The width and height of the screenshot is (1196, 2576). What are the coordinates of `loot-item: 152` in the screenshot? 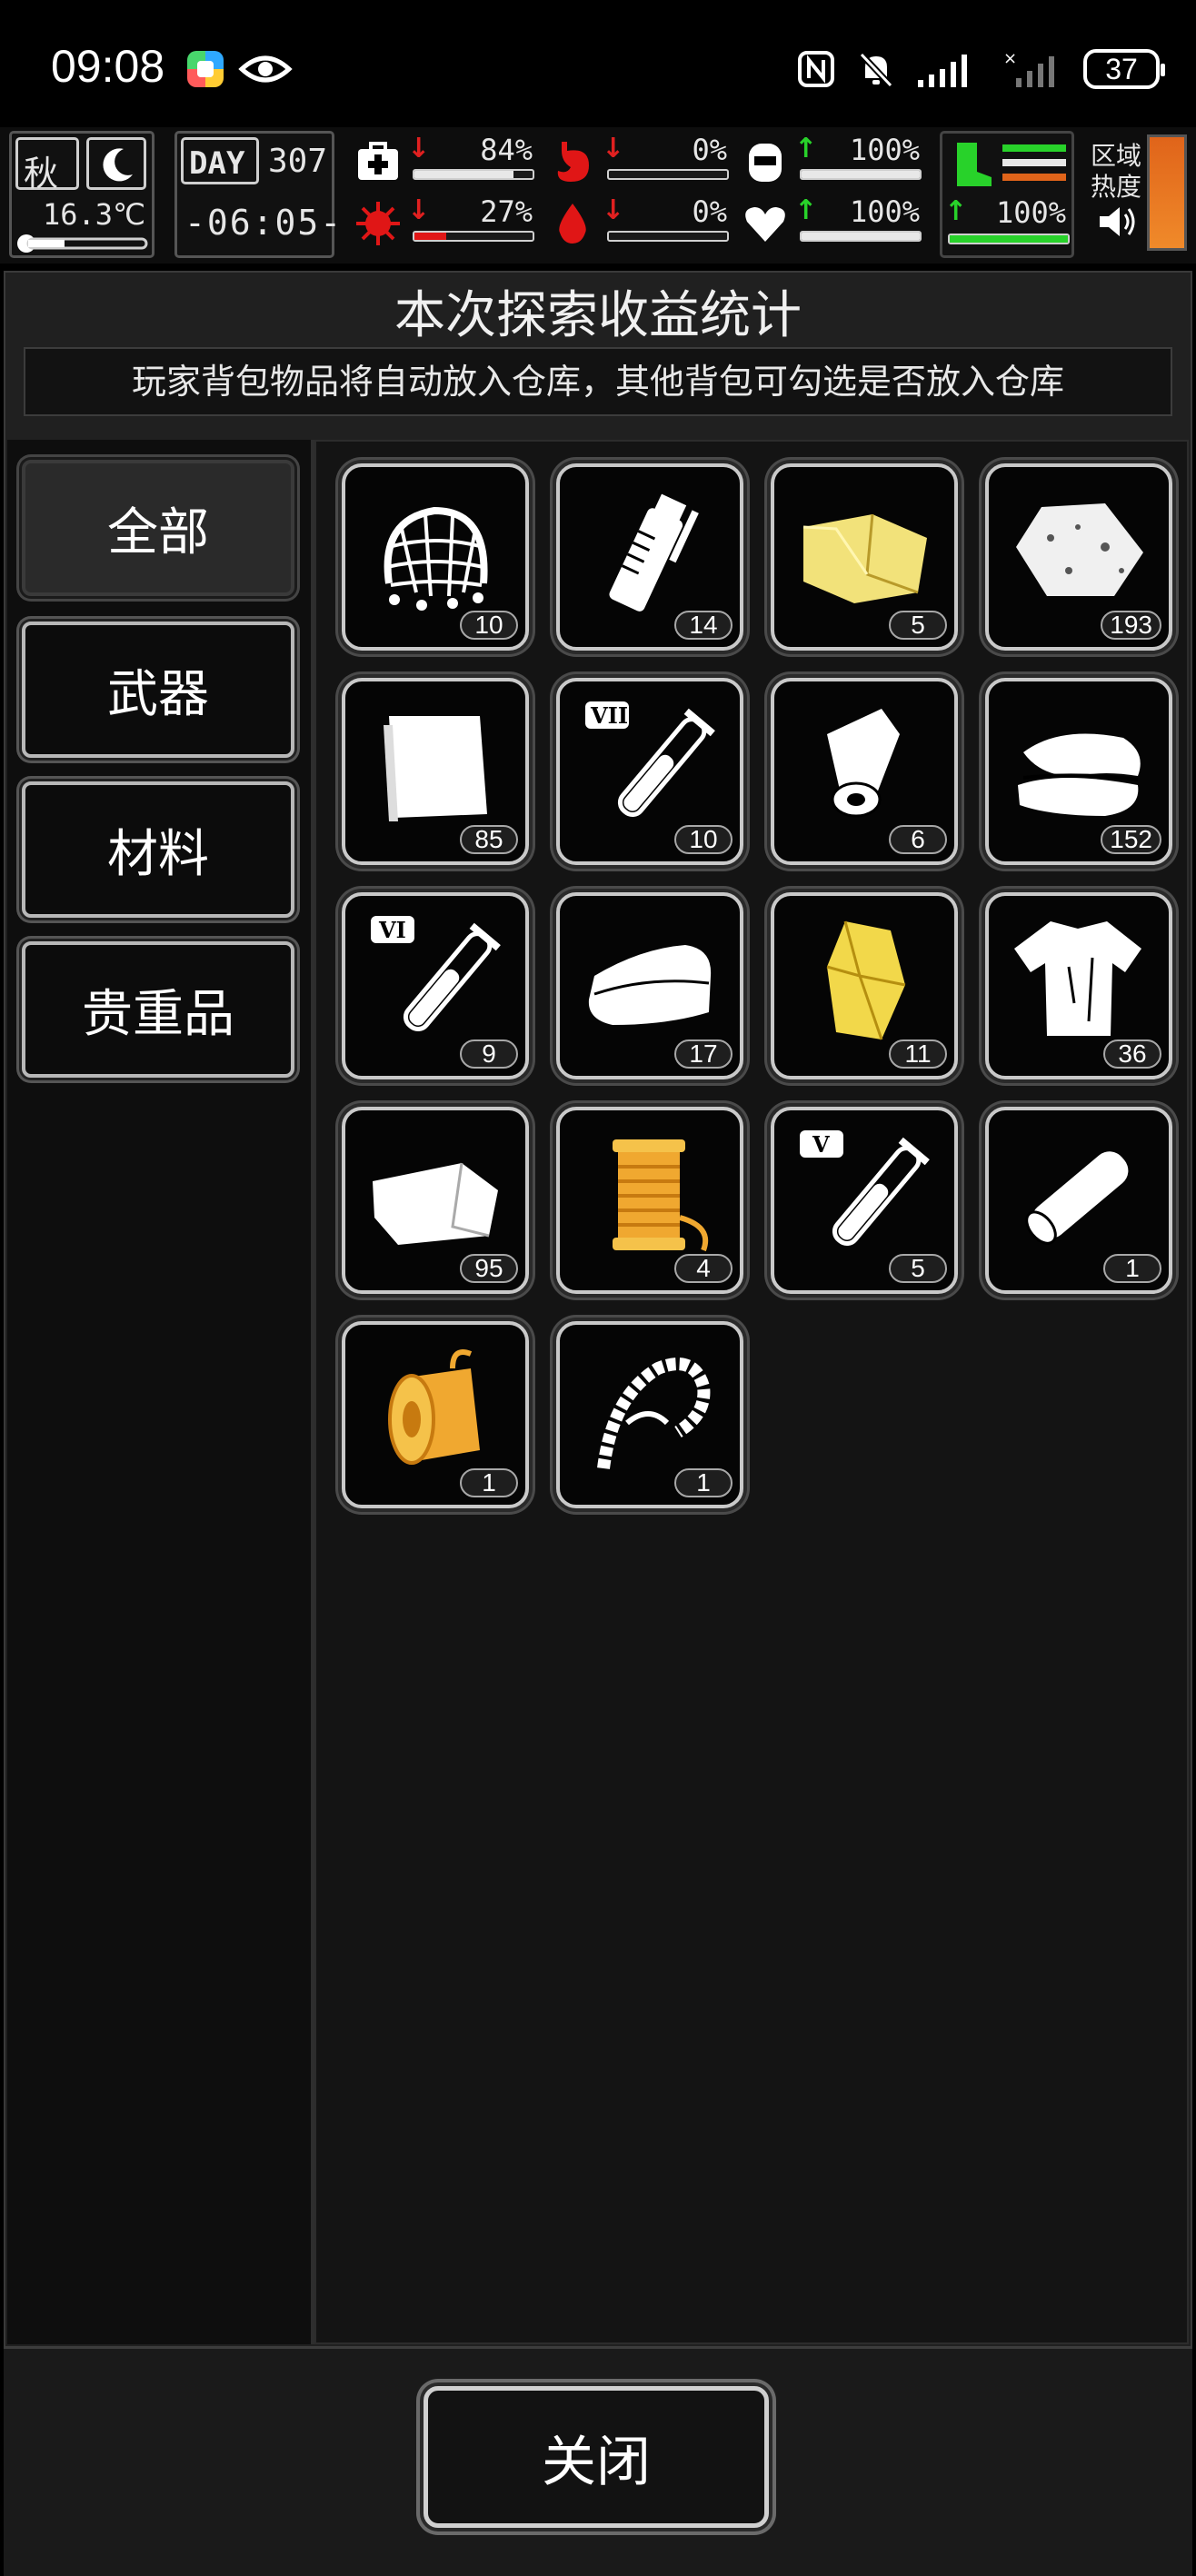 It's located at (1078, 771).